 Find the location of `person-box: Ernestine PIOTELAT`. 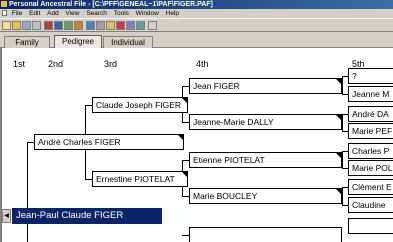

person-box: Ernestine PIOTELAT is located at coordinates (140, 179).